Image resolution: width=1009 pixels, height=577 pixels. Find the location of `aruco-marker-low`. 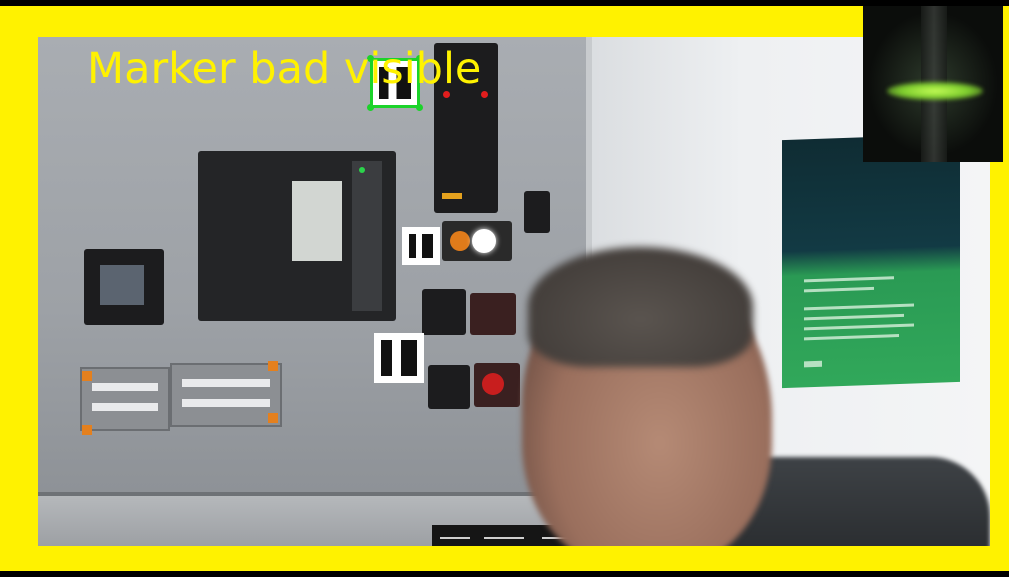

aruco-marker-low is located at coordinates (399, 358).